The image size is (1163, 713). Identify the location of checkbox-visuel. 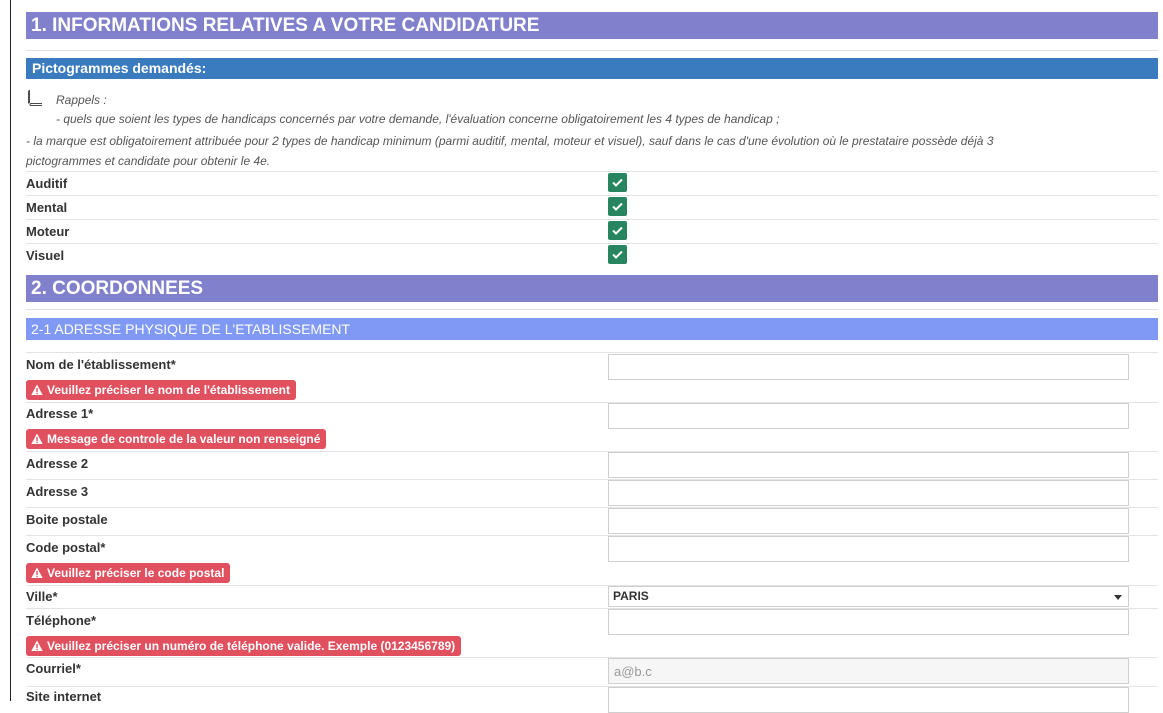
(617, 254).